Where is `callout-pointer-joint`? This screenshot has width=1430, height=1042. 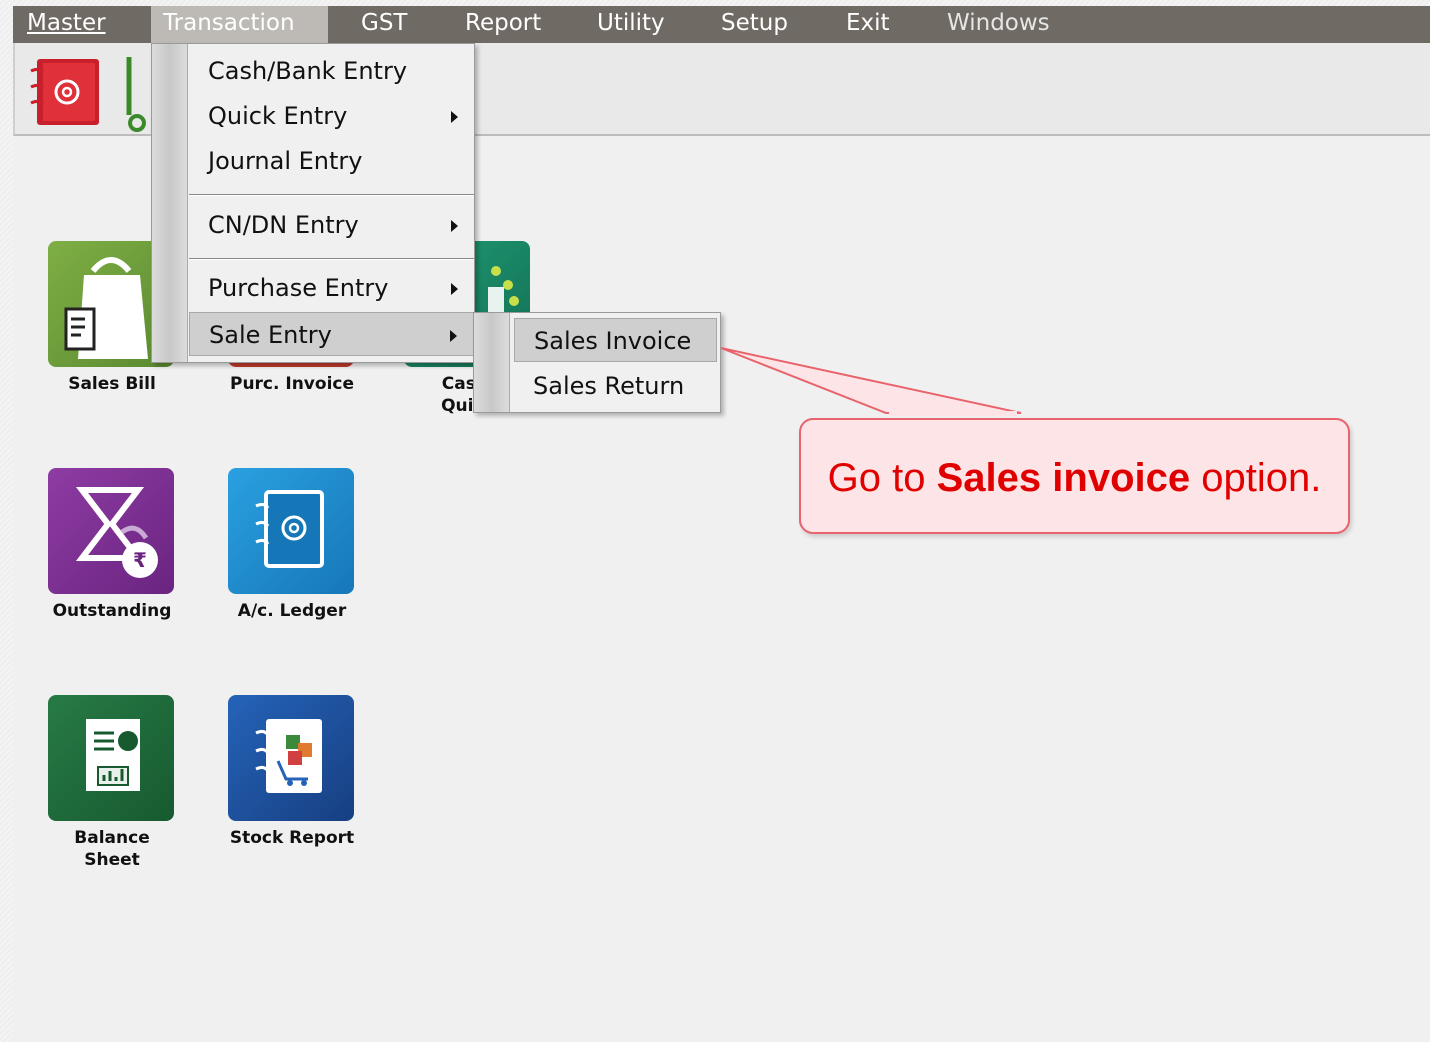
callout-pointer-joint is located at coordinates (953, 413).